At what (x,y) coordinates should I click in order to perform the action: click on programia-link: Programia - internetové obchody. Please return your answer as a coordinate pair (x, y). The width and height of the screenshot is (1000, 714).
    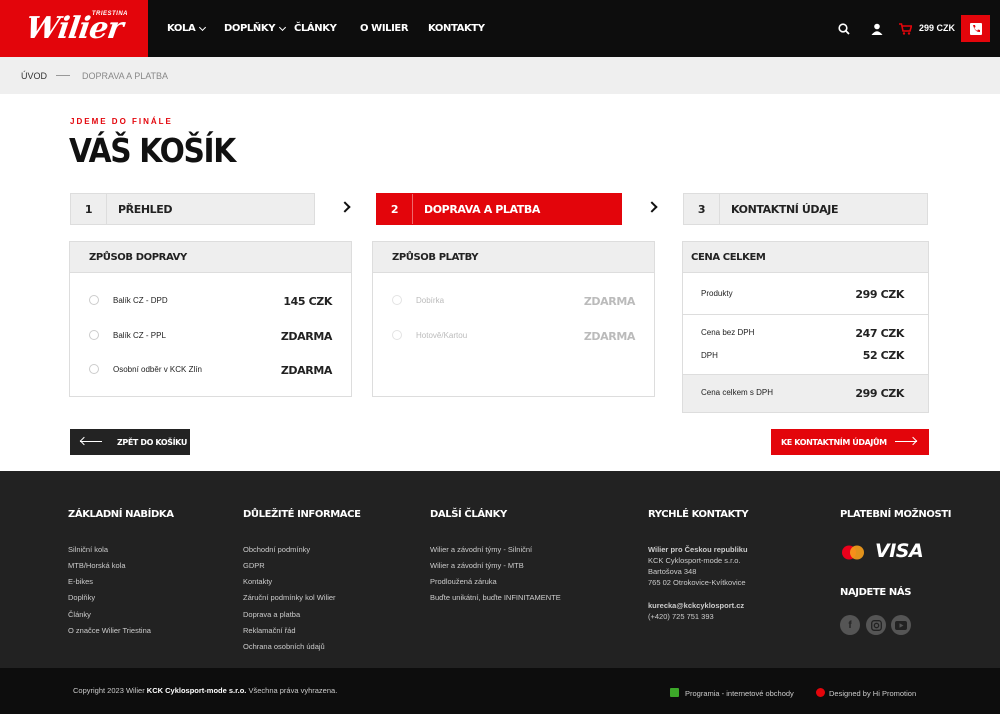
    Looking at the image, I should click on (739, 693).